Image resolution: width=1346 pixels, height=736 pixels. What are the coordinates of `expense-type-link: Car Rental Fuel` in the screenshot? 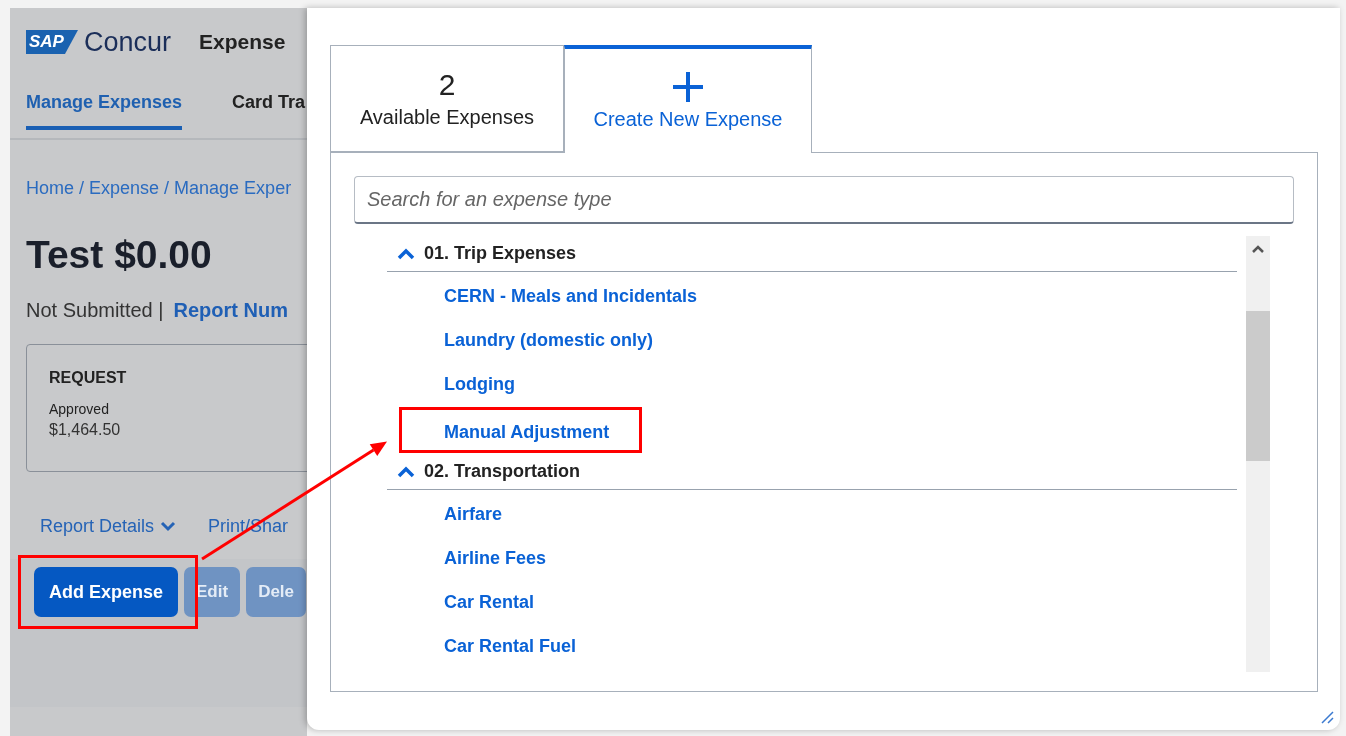 It's located at (510, 646).